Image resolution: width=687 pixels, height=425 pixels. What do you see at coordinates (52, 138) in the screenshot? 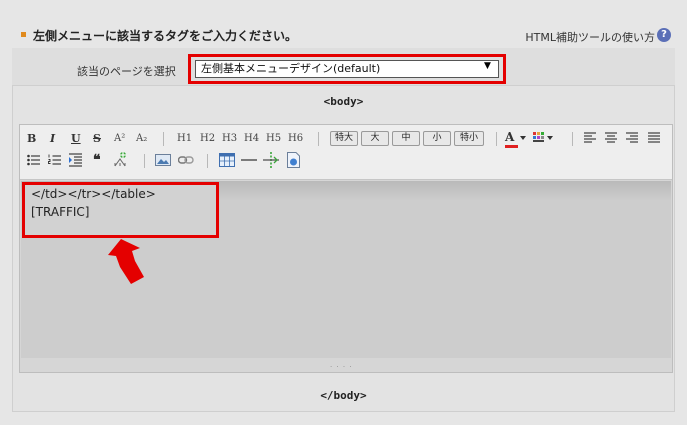
I see `italic-button: I` at bounding box center [52, 138].